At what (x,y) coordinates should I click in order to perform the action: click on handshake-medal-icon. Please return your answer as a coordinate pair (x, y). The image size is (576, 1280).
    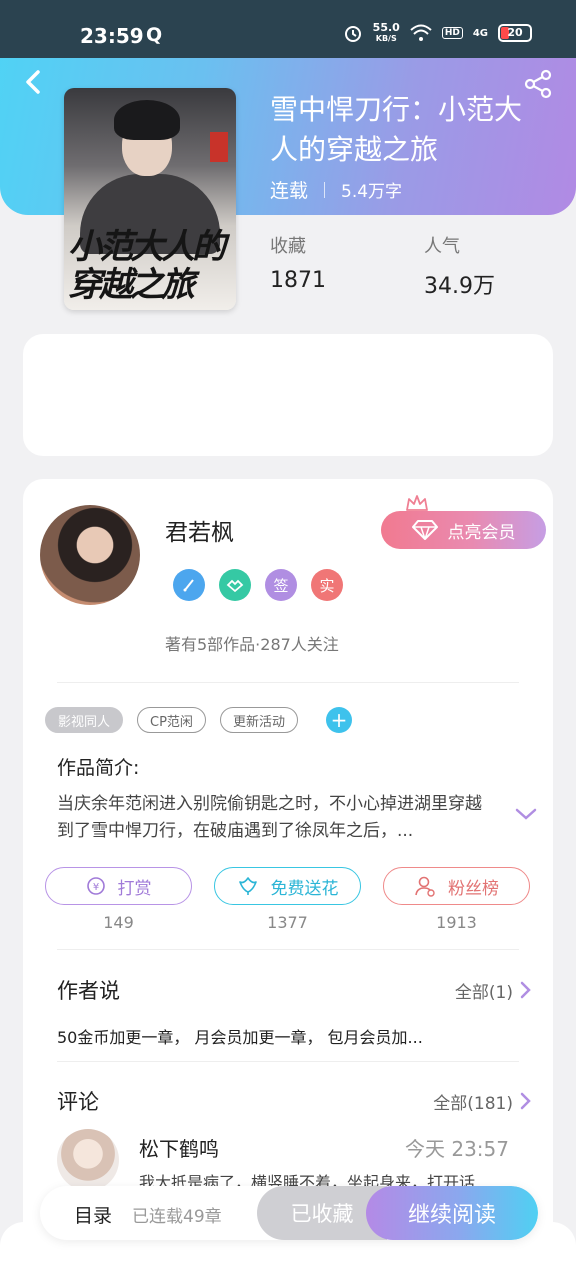
    Looking at the image, I should click on (235, 585).